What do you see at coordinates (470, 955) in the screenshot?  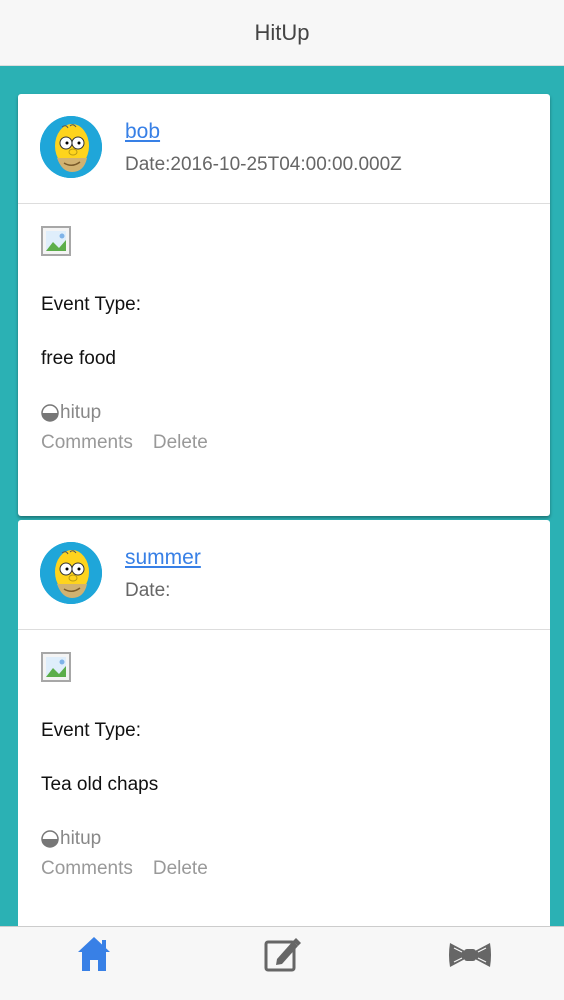 I see `bowtie-icon` at bounding box center [470, 955].